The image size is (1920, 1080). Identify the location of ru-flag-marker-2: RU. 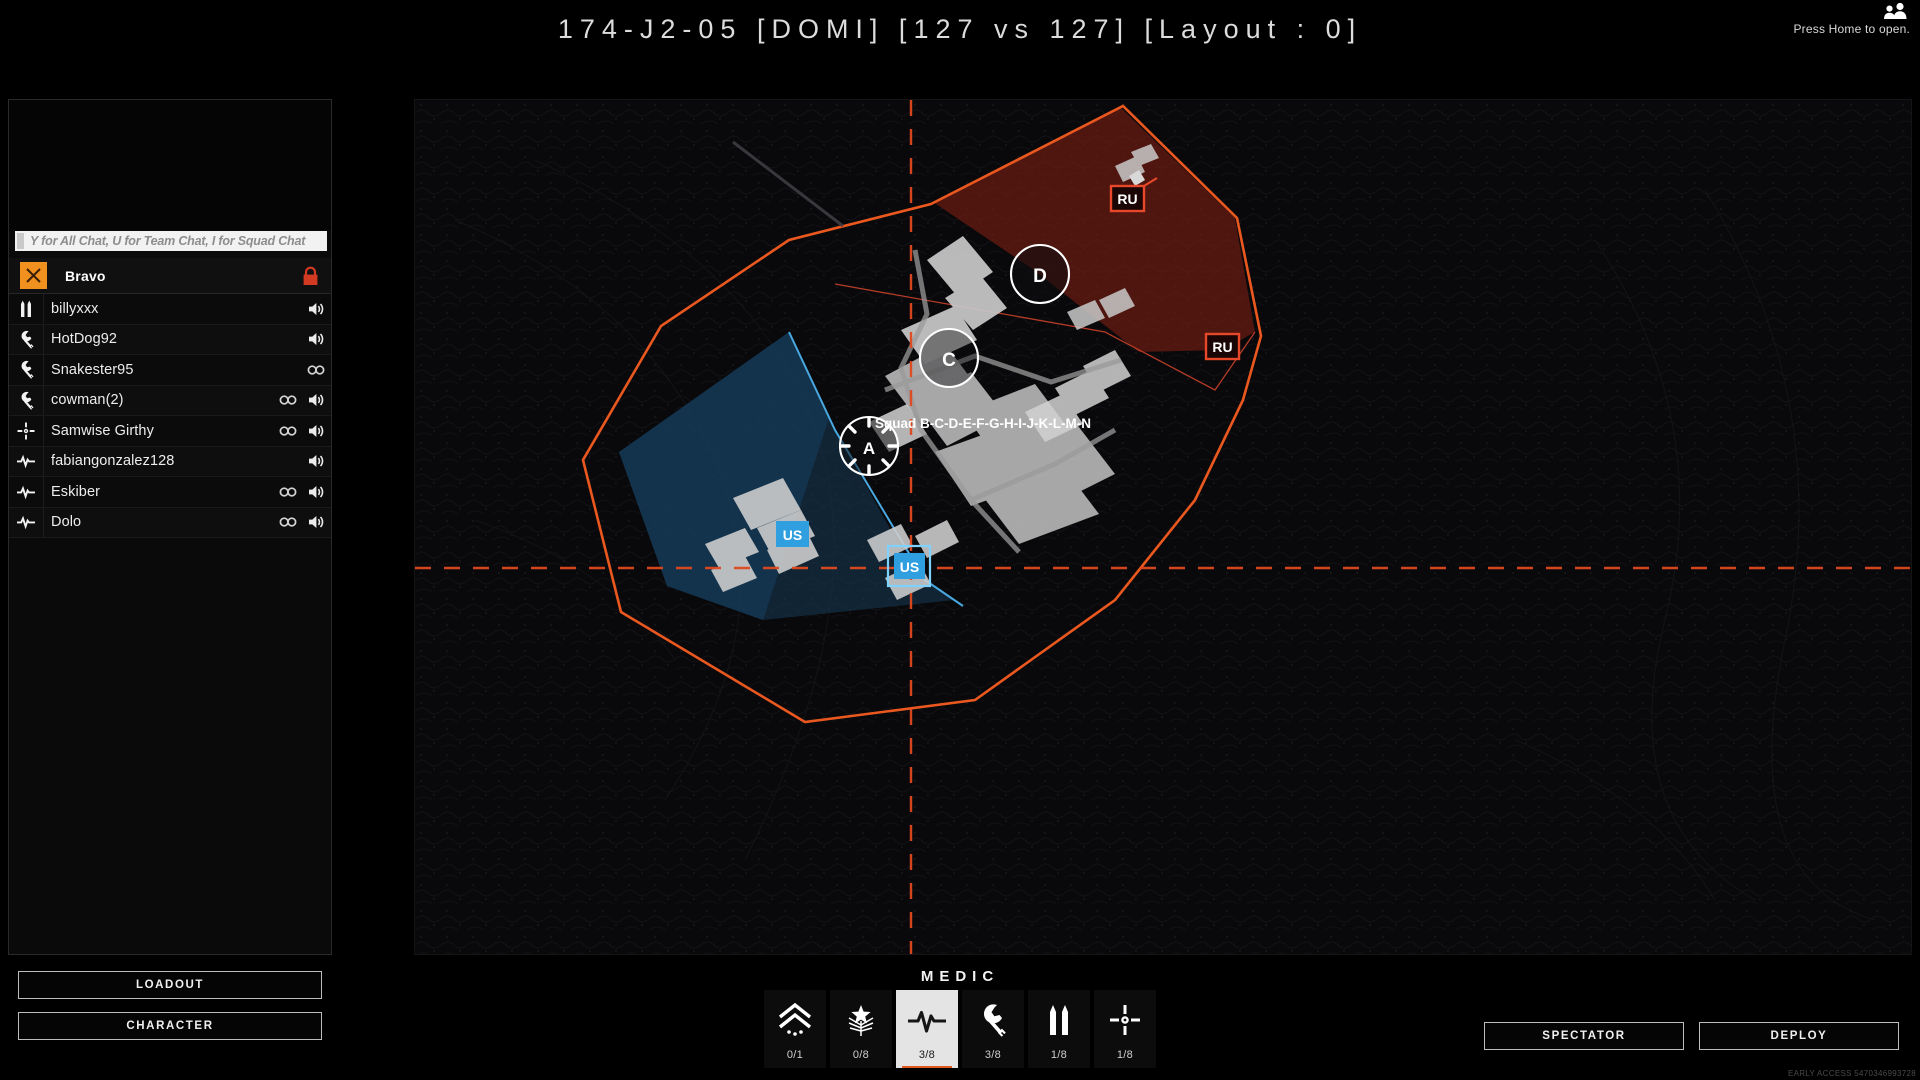
(1222, 346).